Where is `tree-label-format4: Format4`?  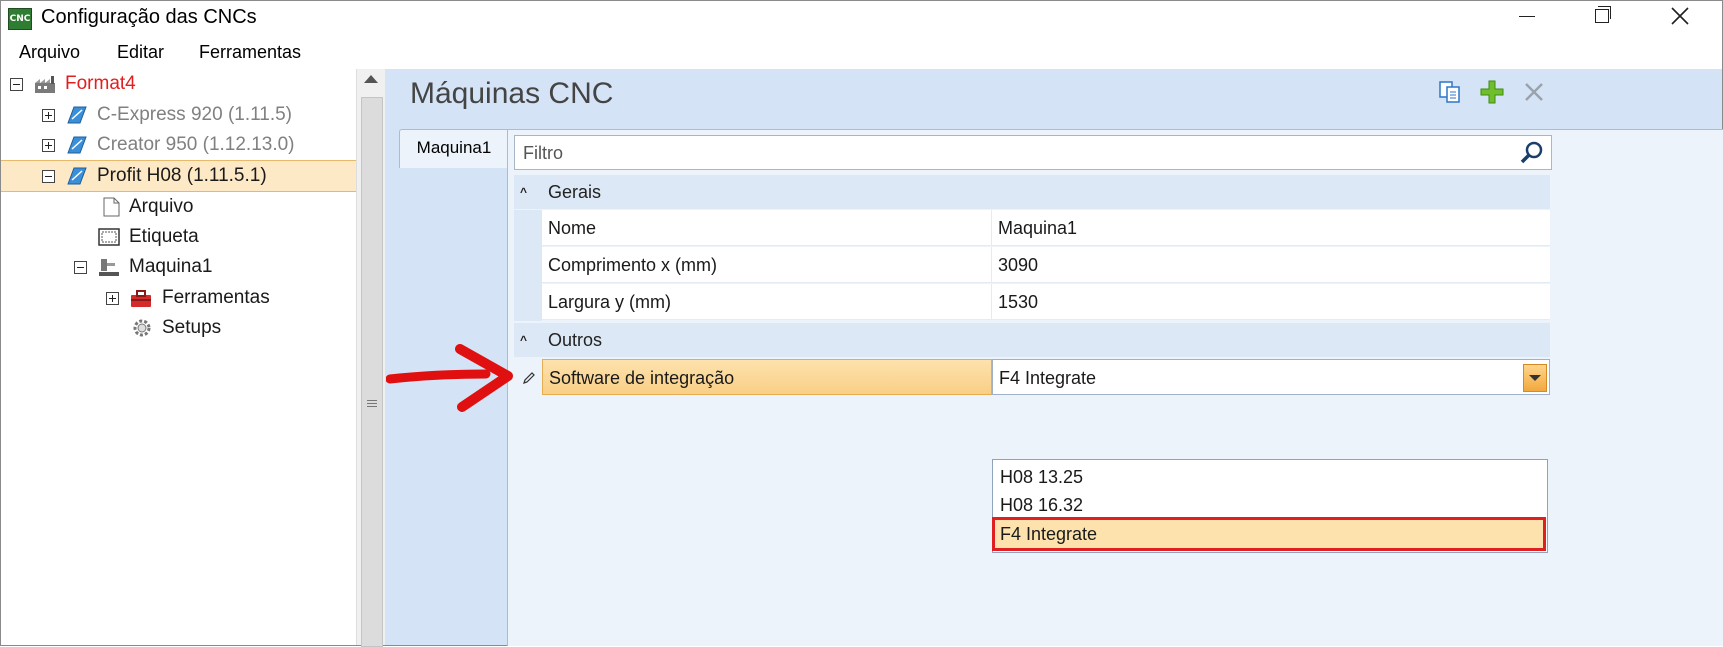 tree-label-format4: Format4 is located at coordinates (100, 83).